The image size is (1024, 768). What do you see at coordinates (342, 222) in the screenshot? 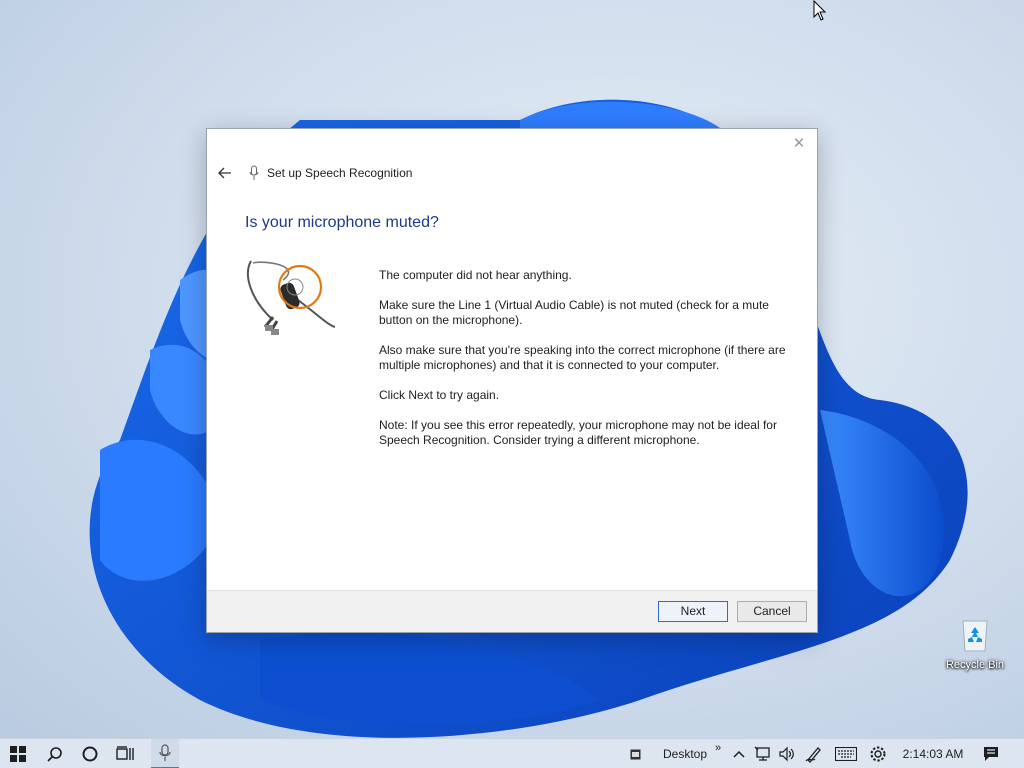
I see `page-heading: Is your microphone muted?` at bounding box center [342, 222].